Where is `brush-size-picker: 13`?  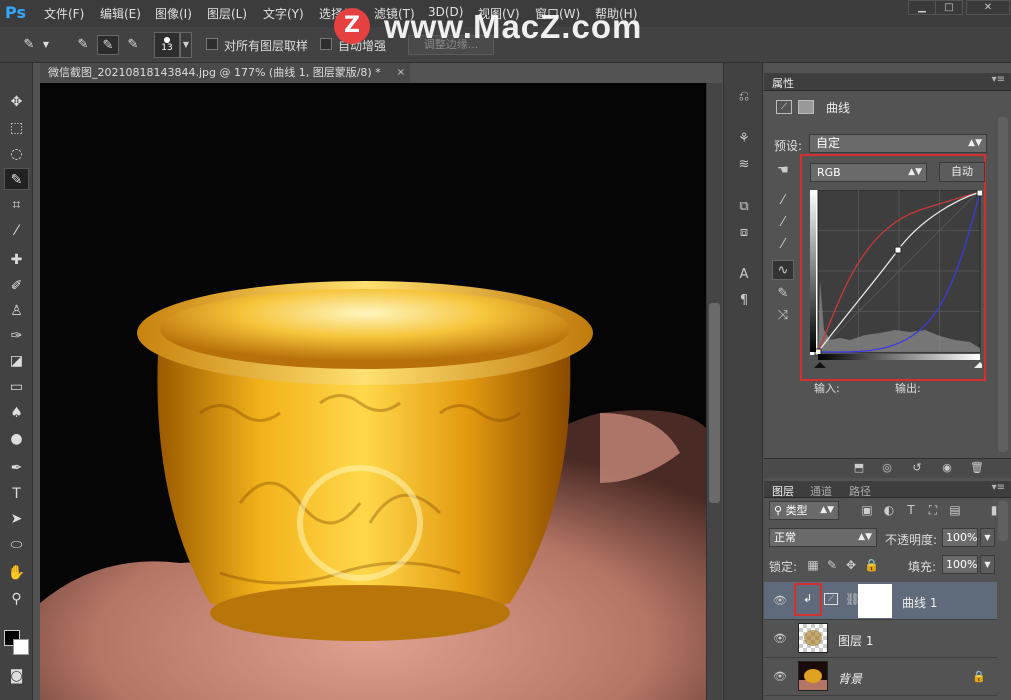
brush-size-picker: 13 is located at coordinates (167, 45).